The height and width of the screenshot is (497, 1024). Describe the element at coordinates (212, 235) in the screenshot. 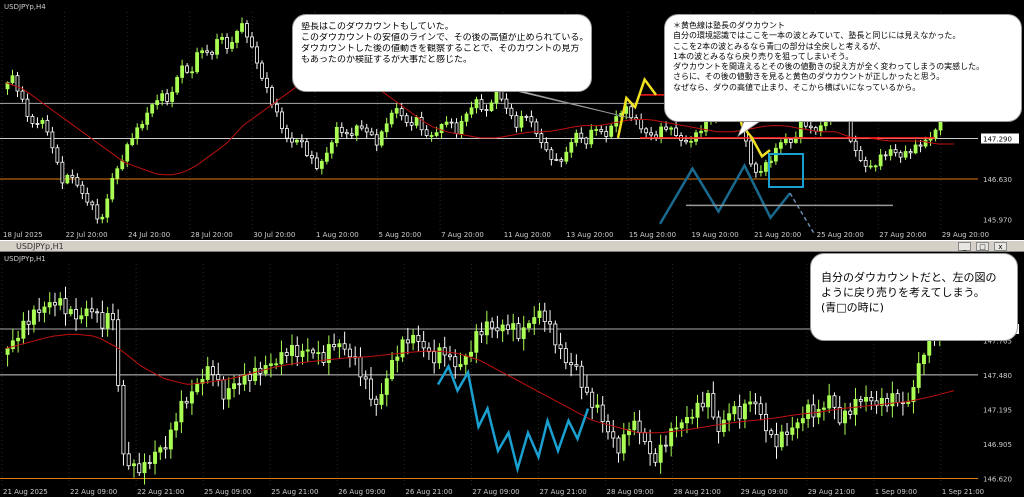

I see `x-tick-label: 28 Jul 20:00` at that location.